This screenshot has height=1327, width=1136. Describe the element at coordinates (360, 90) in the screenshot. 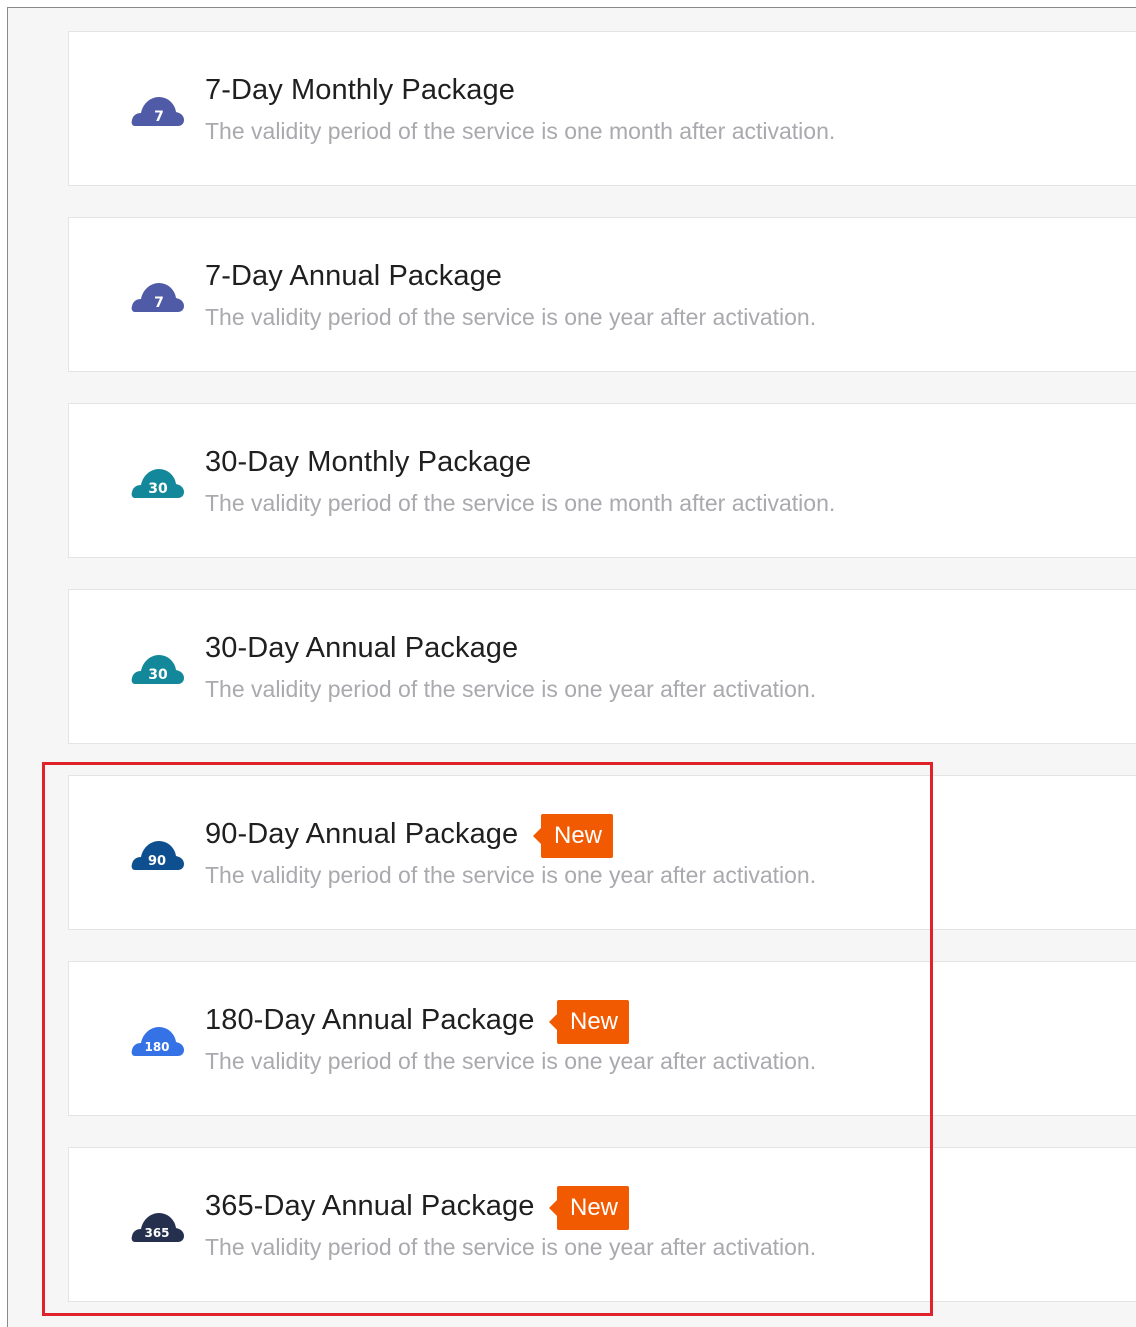

I see `package-title: 7-Day Monthly Package` at that location.